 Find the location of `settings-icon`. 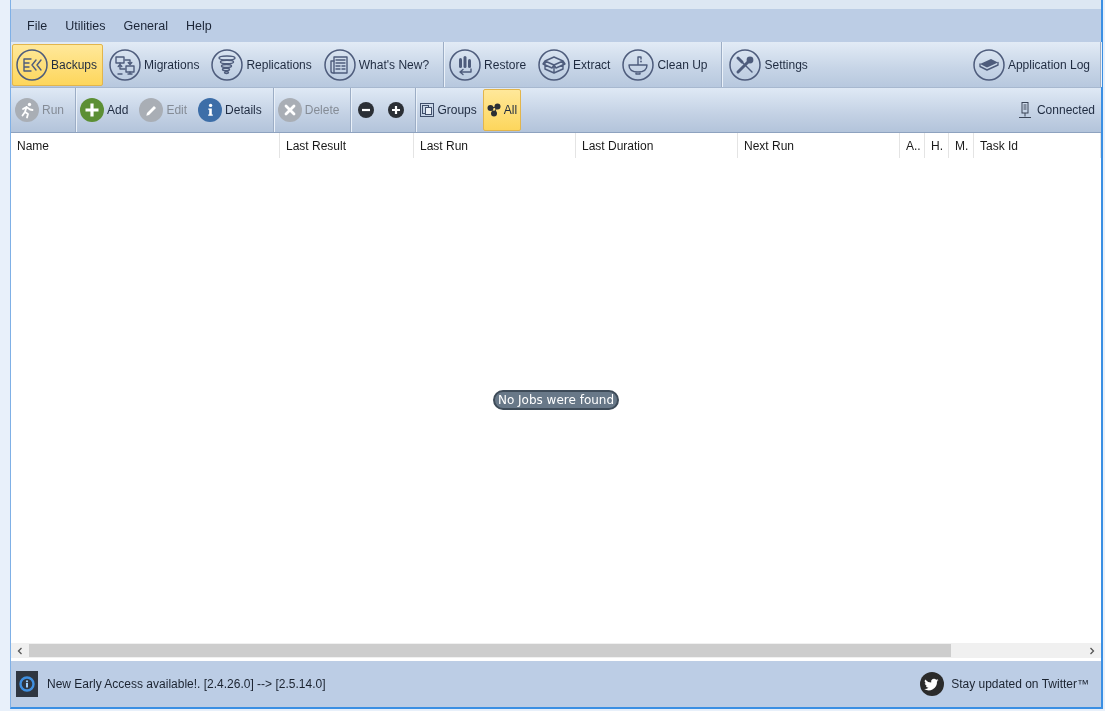

settings-icon is located at coordinates (745, 64).